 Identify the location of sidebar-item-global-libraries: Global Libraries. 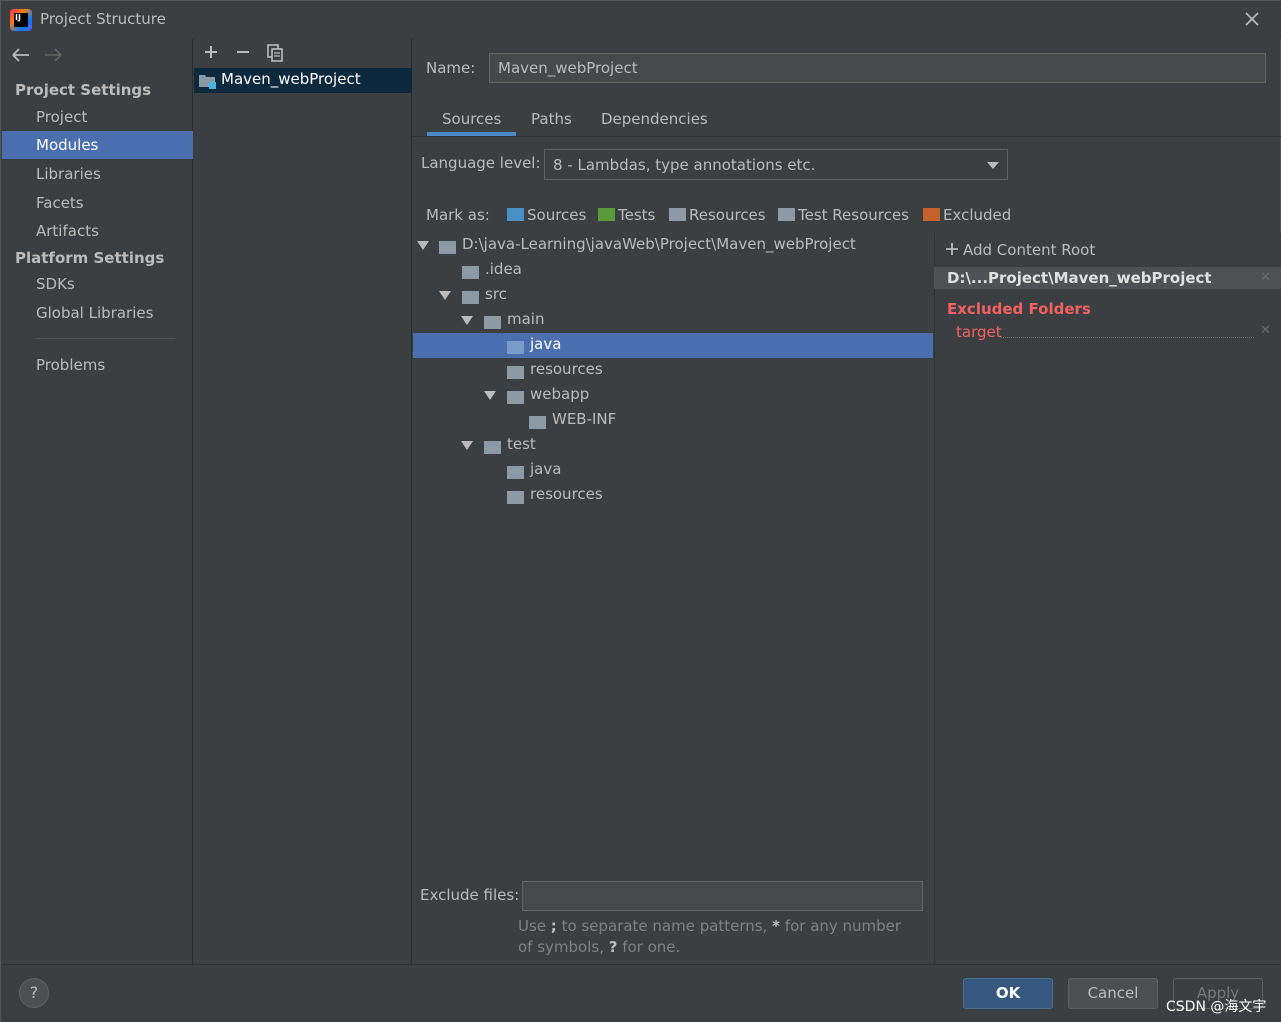
(97, 313).